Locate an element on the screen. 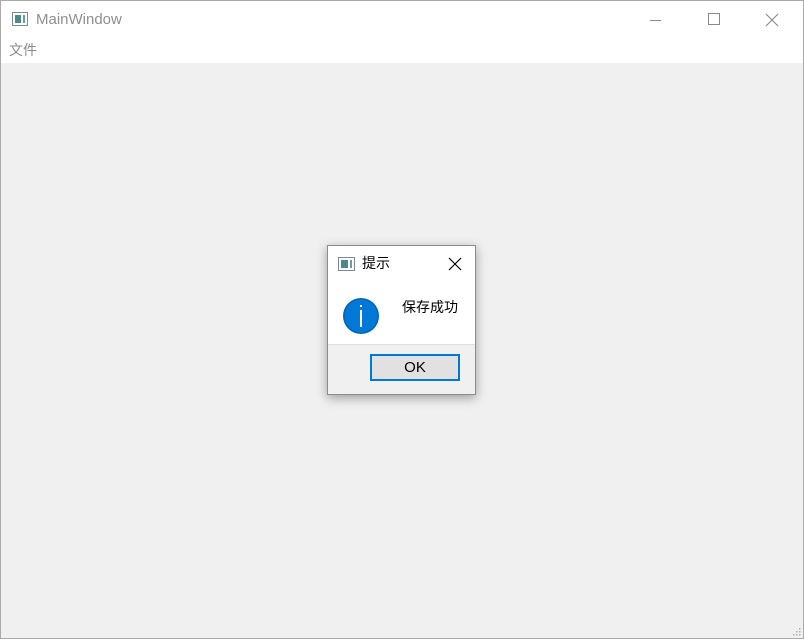  window-title: MainWindow is located at coordinates (79, 19).